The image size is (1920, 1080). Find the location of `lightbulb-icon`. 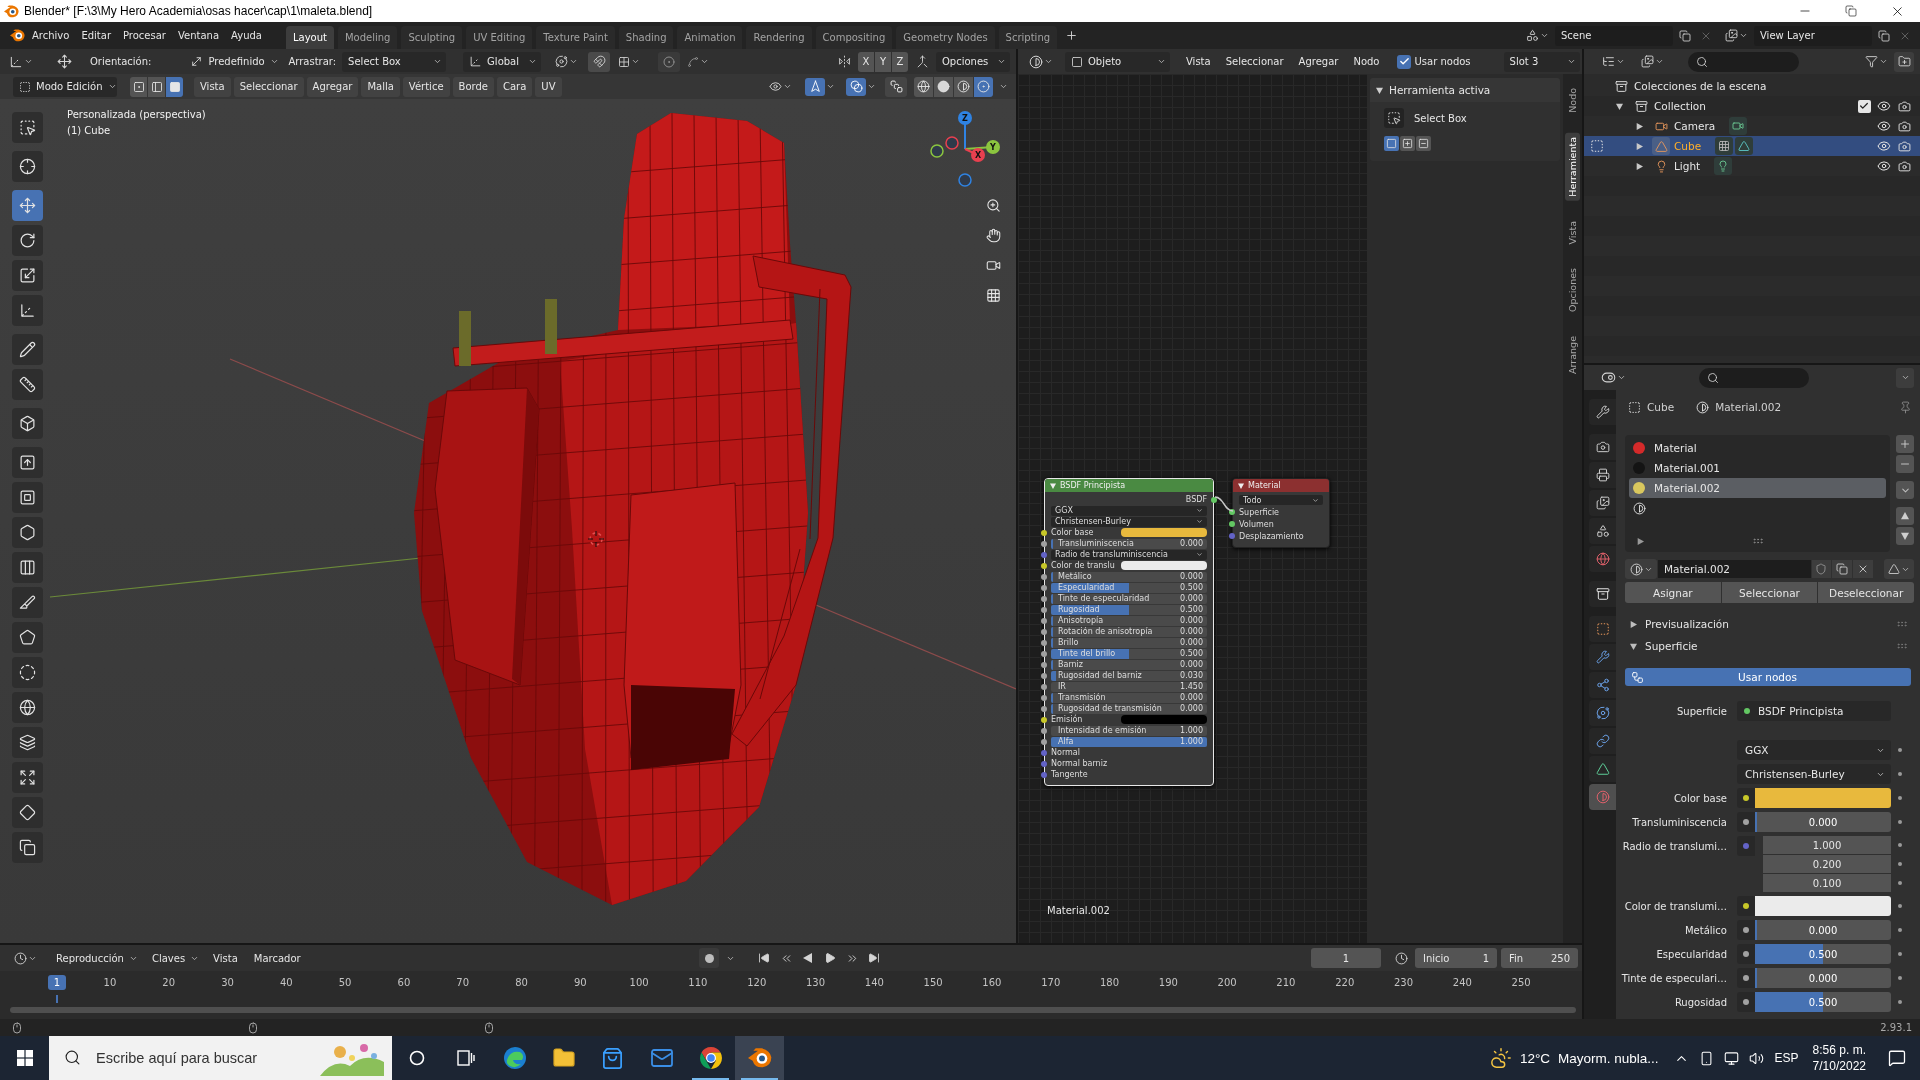

lightbulb-icon is located at coordinates (1723, 166).